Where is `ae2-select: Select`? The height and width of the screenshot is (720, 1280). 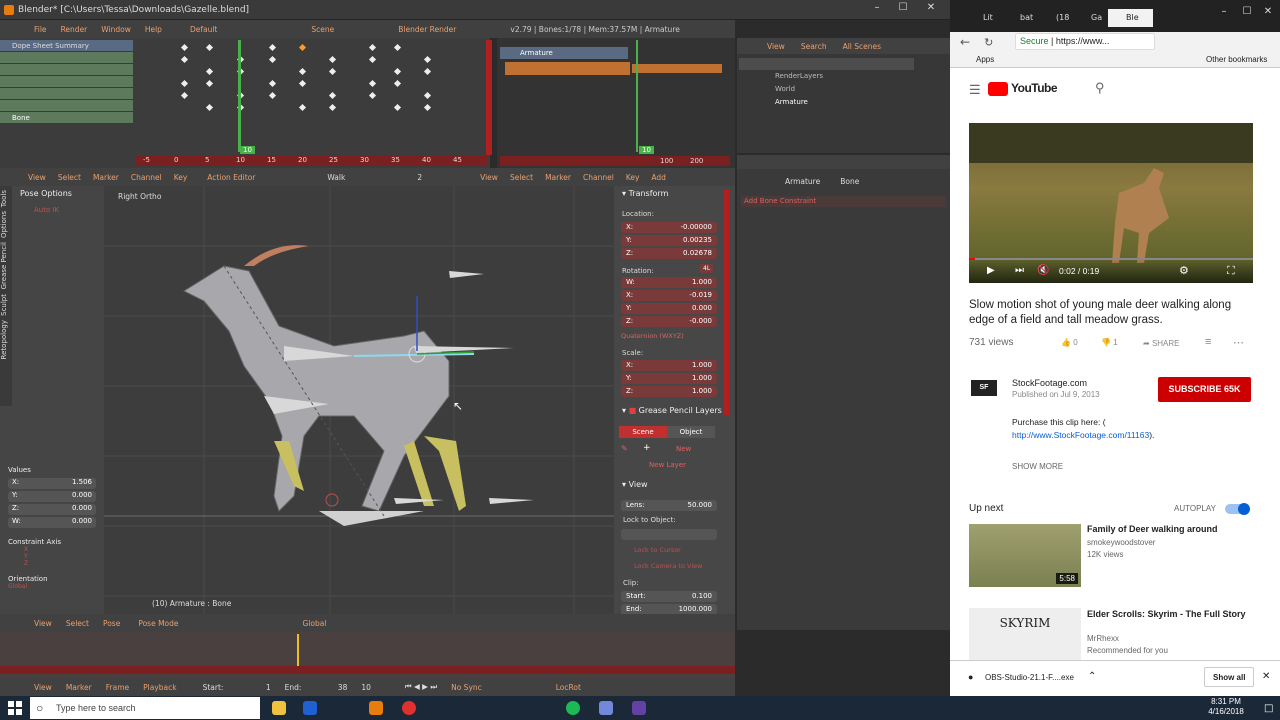 ae2-select: Select is located at coordinates (521, 177).